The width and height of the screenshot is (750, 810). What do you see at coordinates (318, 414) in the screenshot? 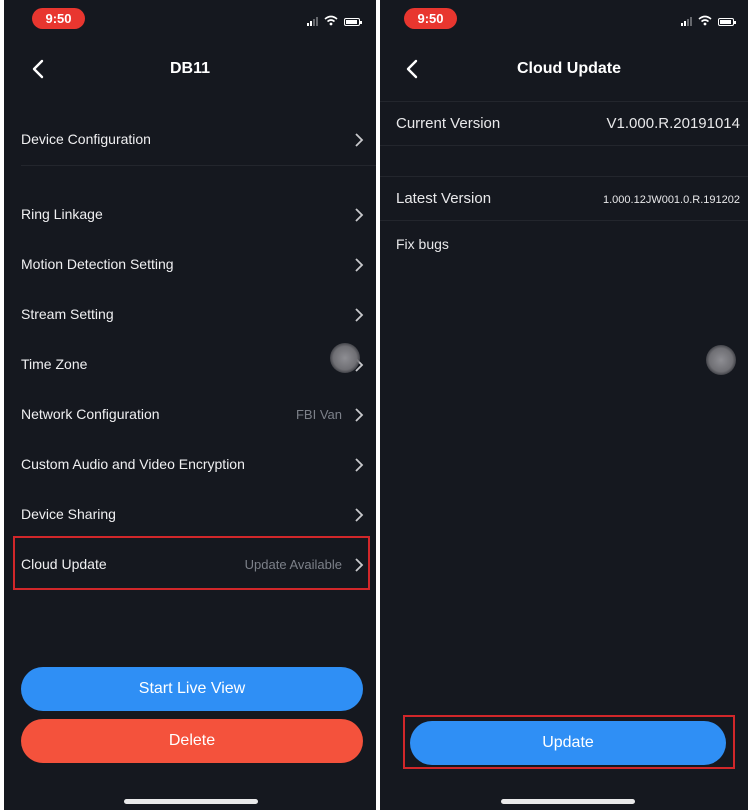
I see `network-name-value: FBI Van` at bounding box center [318, 414].